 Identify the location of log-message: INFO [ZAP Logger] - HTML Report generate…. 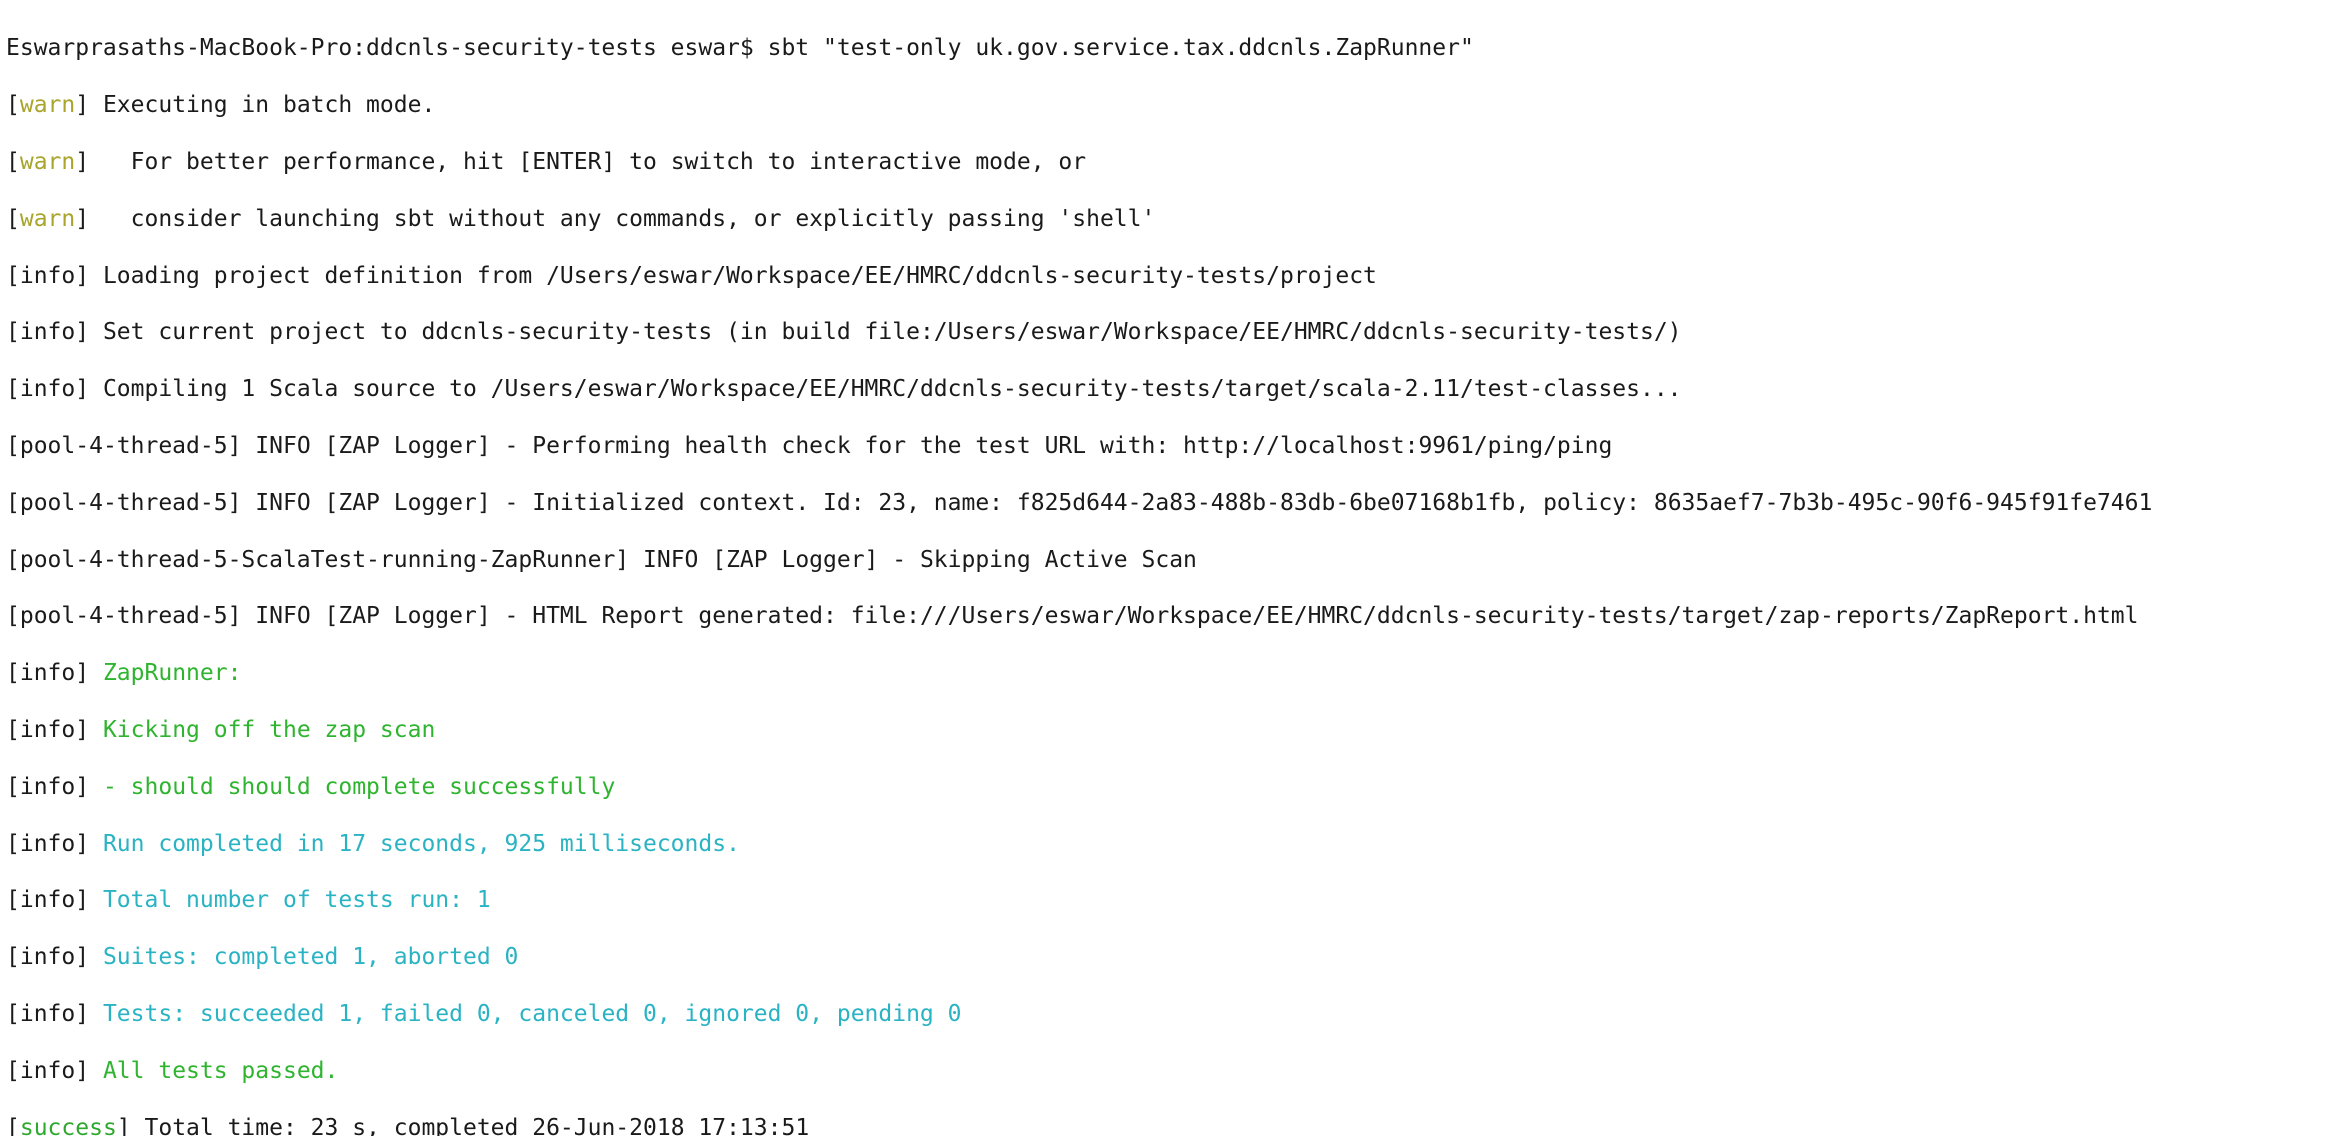
(1190, 616).